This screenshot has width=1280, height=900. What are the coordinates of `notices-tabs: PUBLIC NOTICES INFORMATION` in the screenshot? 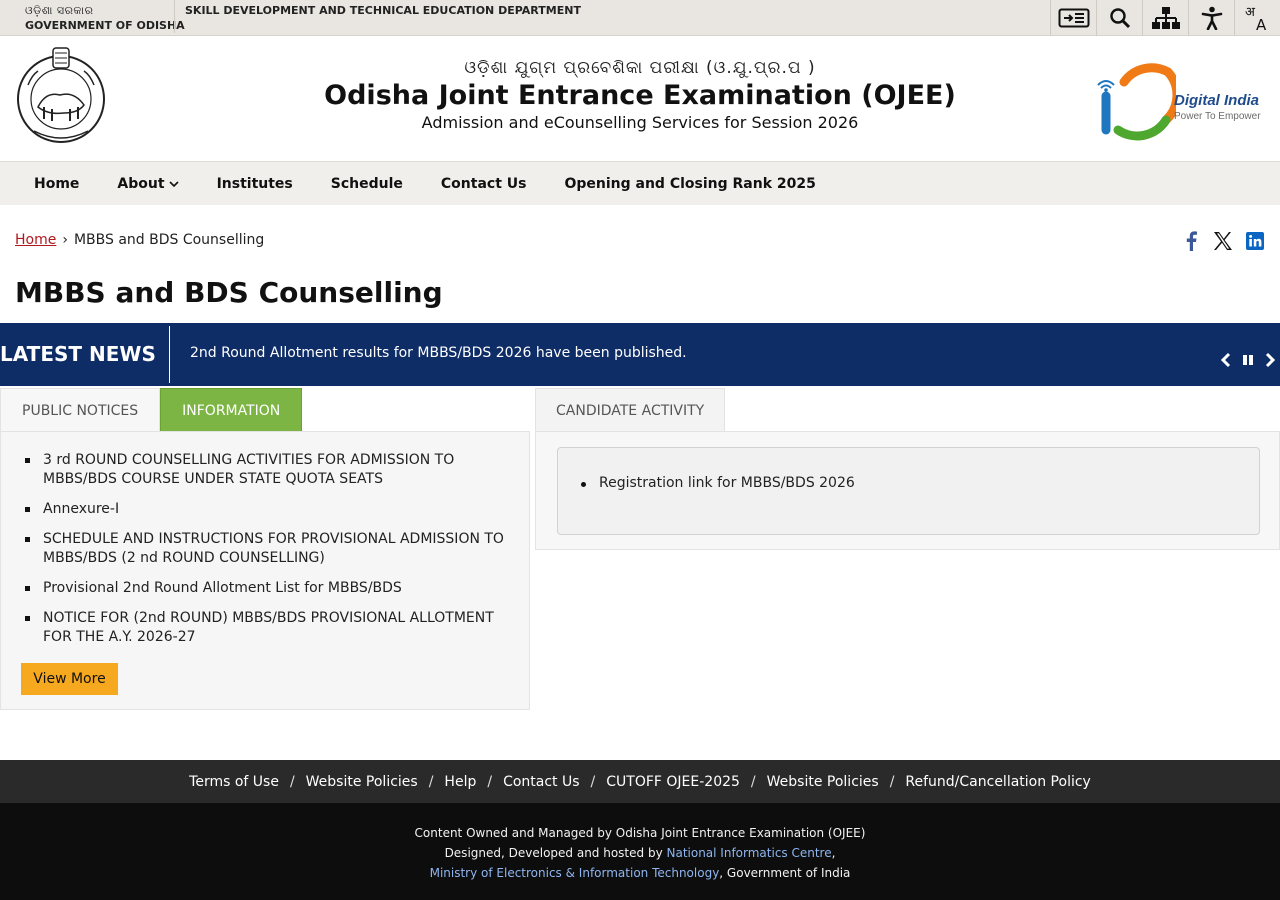 It's located at (151, 410).